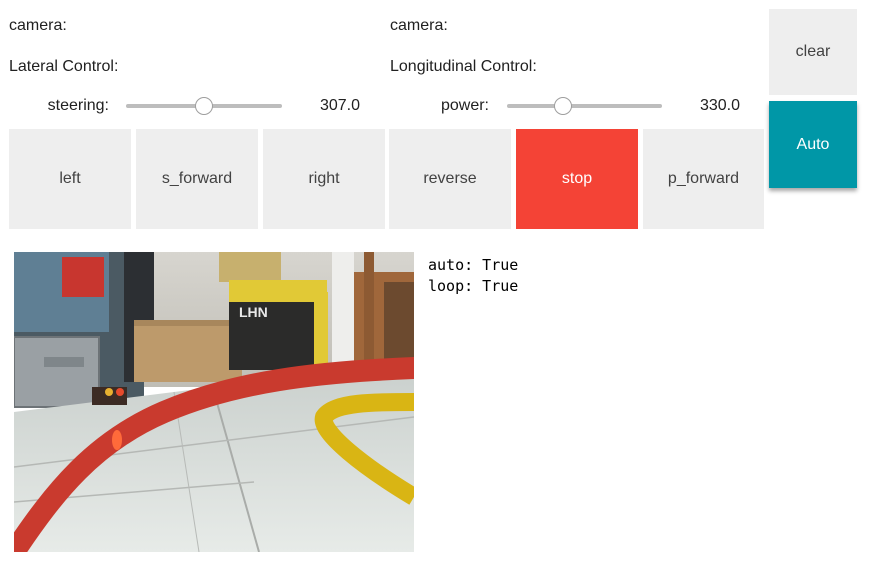  I want to click on p-forward-button: p_forward, so click(703, 179).